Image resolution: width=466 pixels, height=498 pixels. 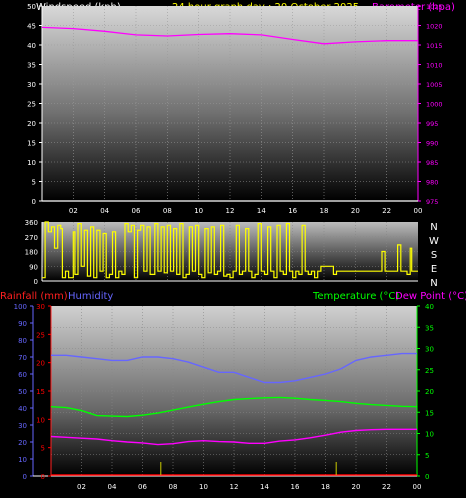 What do you see at coordinates (31, 223) in the screenshot?
I see `direction-tick-label: 360` at bounding box center [31, 223].